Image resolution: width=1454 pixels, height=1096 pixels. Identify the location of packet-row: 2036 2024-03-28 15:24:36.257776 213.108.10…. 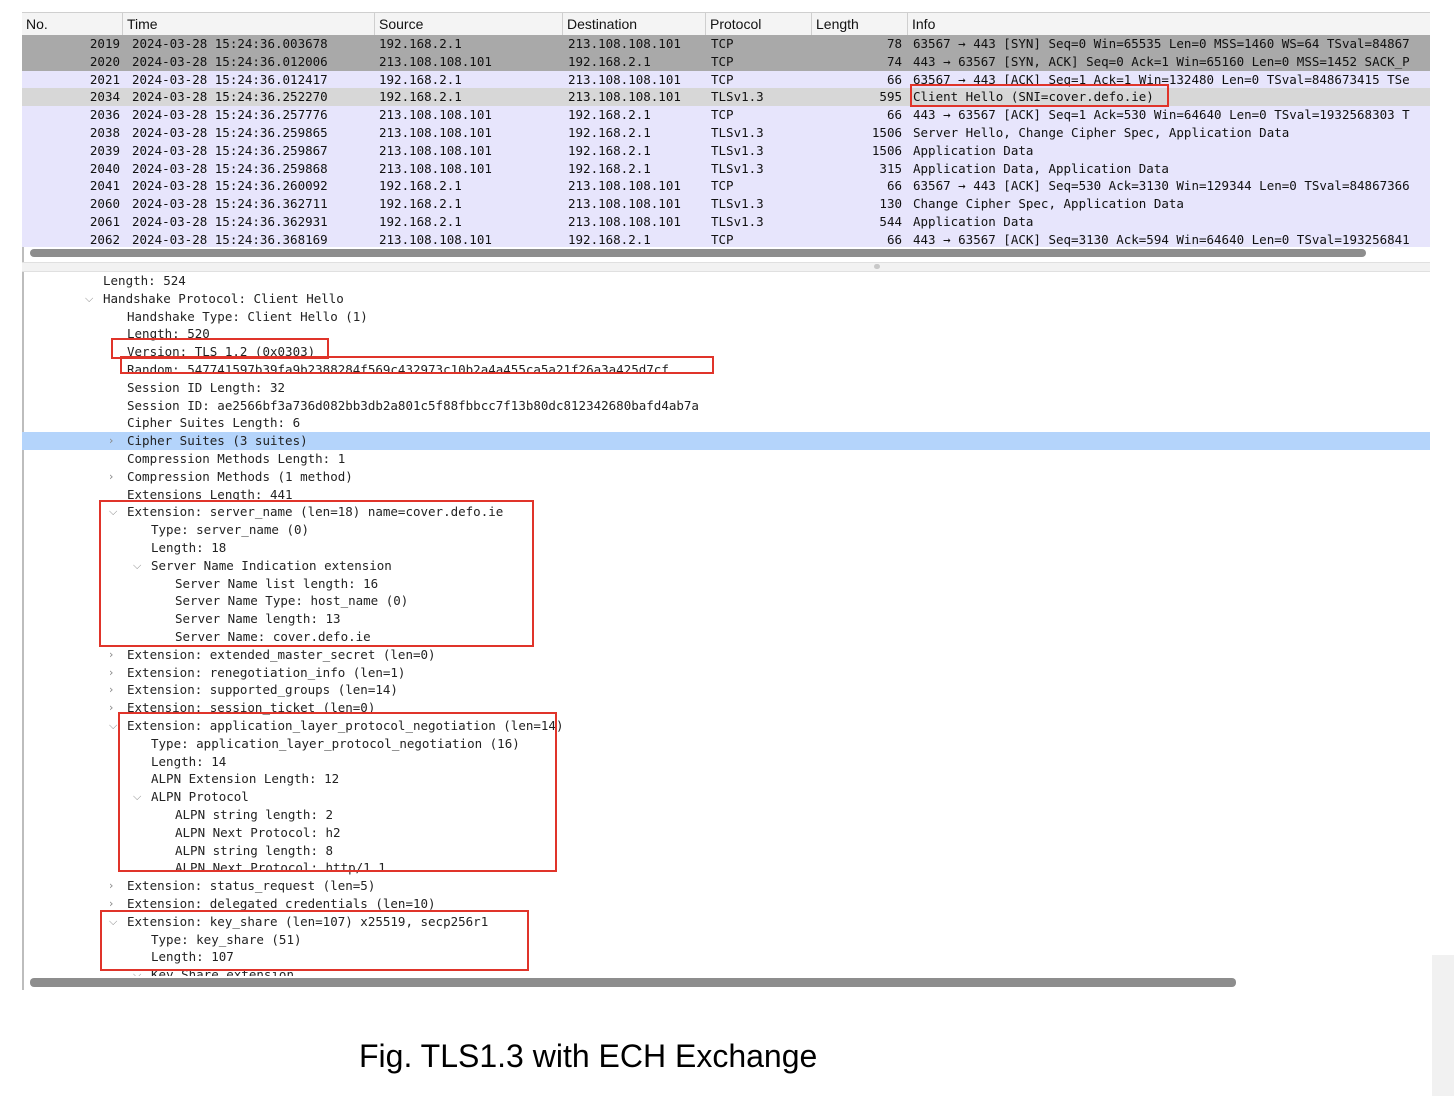
(726, 115).